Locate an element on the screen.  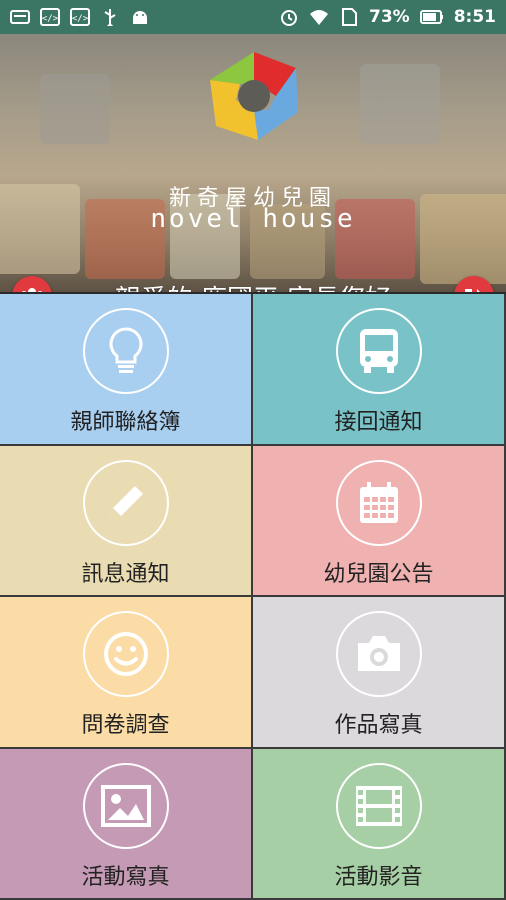
wifi-icon is located at coordinates (319, 17).